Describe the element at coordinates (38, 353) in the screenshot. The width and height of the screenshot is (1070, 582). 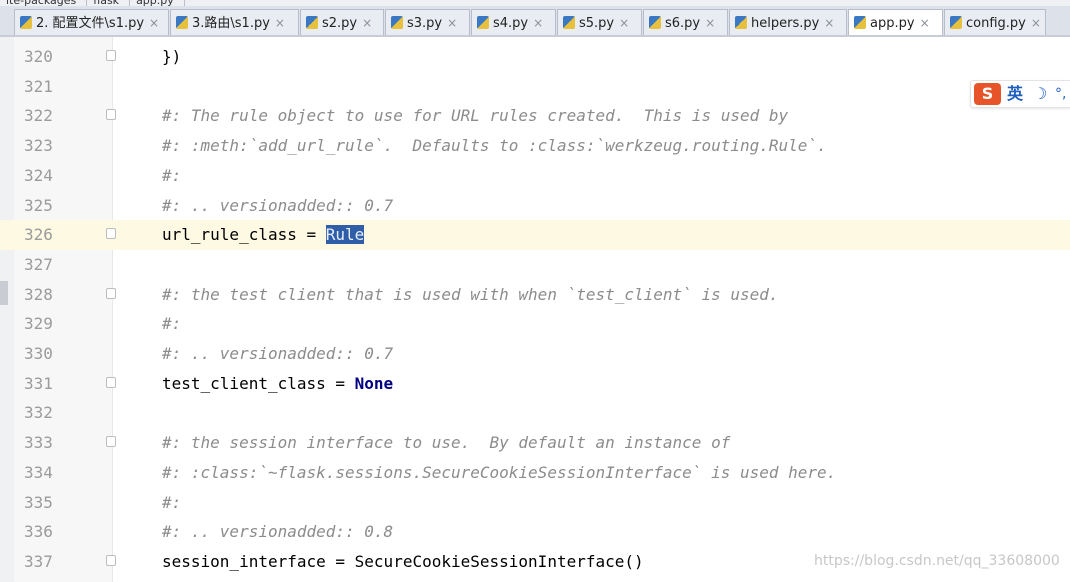
I see `line-number: 330` at that location.